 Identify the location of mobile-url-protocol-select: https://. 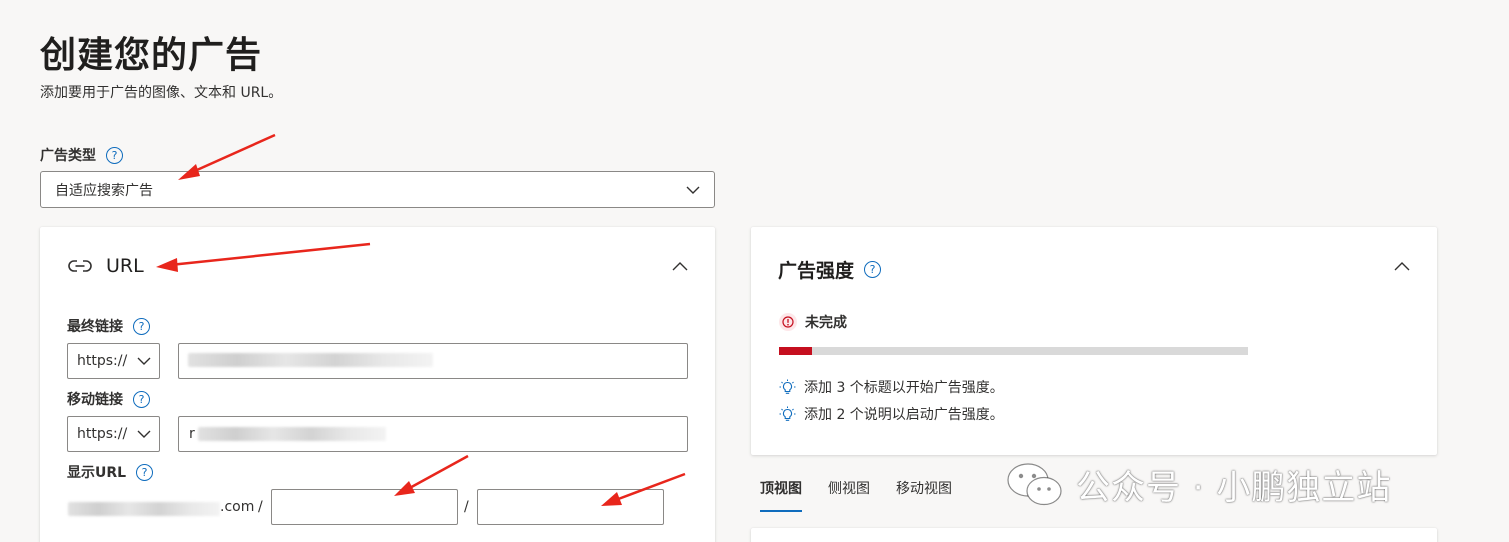
(113, 434).